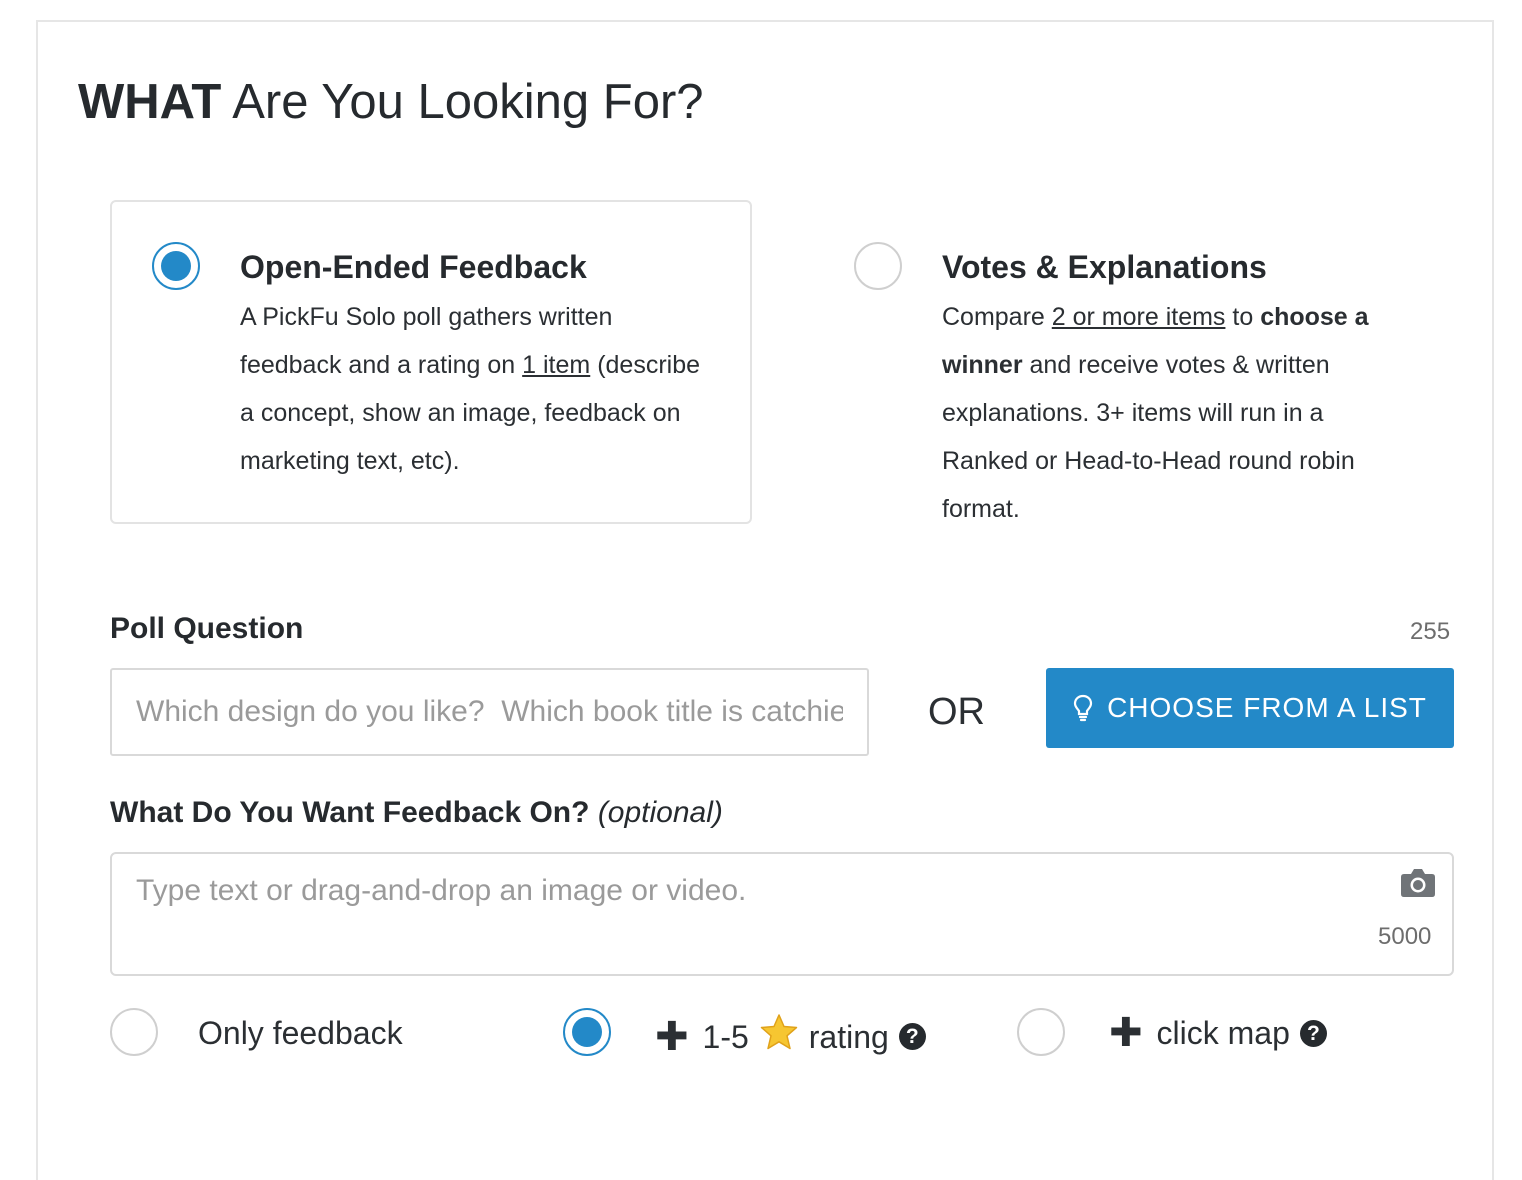 Image resolution: width=1522 pixels, height=1180 pixels. What do you see at coordinates (1041, 1032) in the screenshot?
I see `click-map-radio` at bounding box center [1041, 1032].